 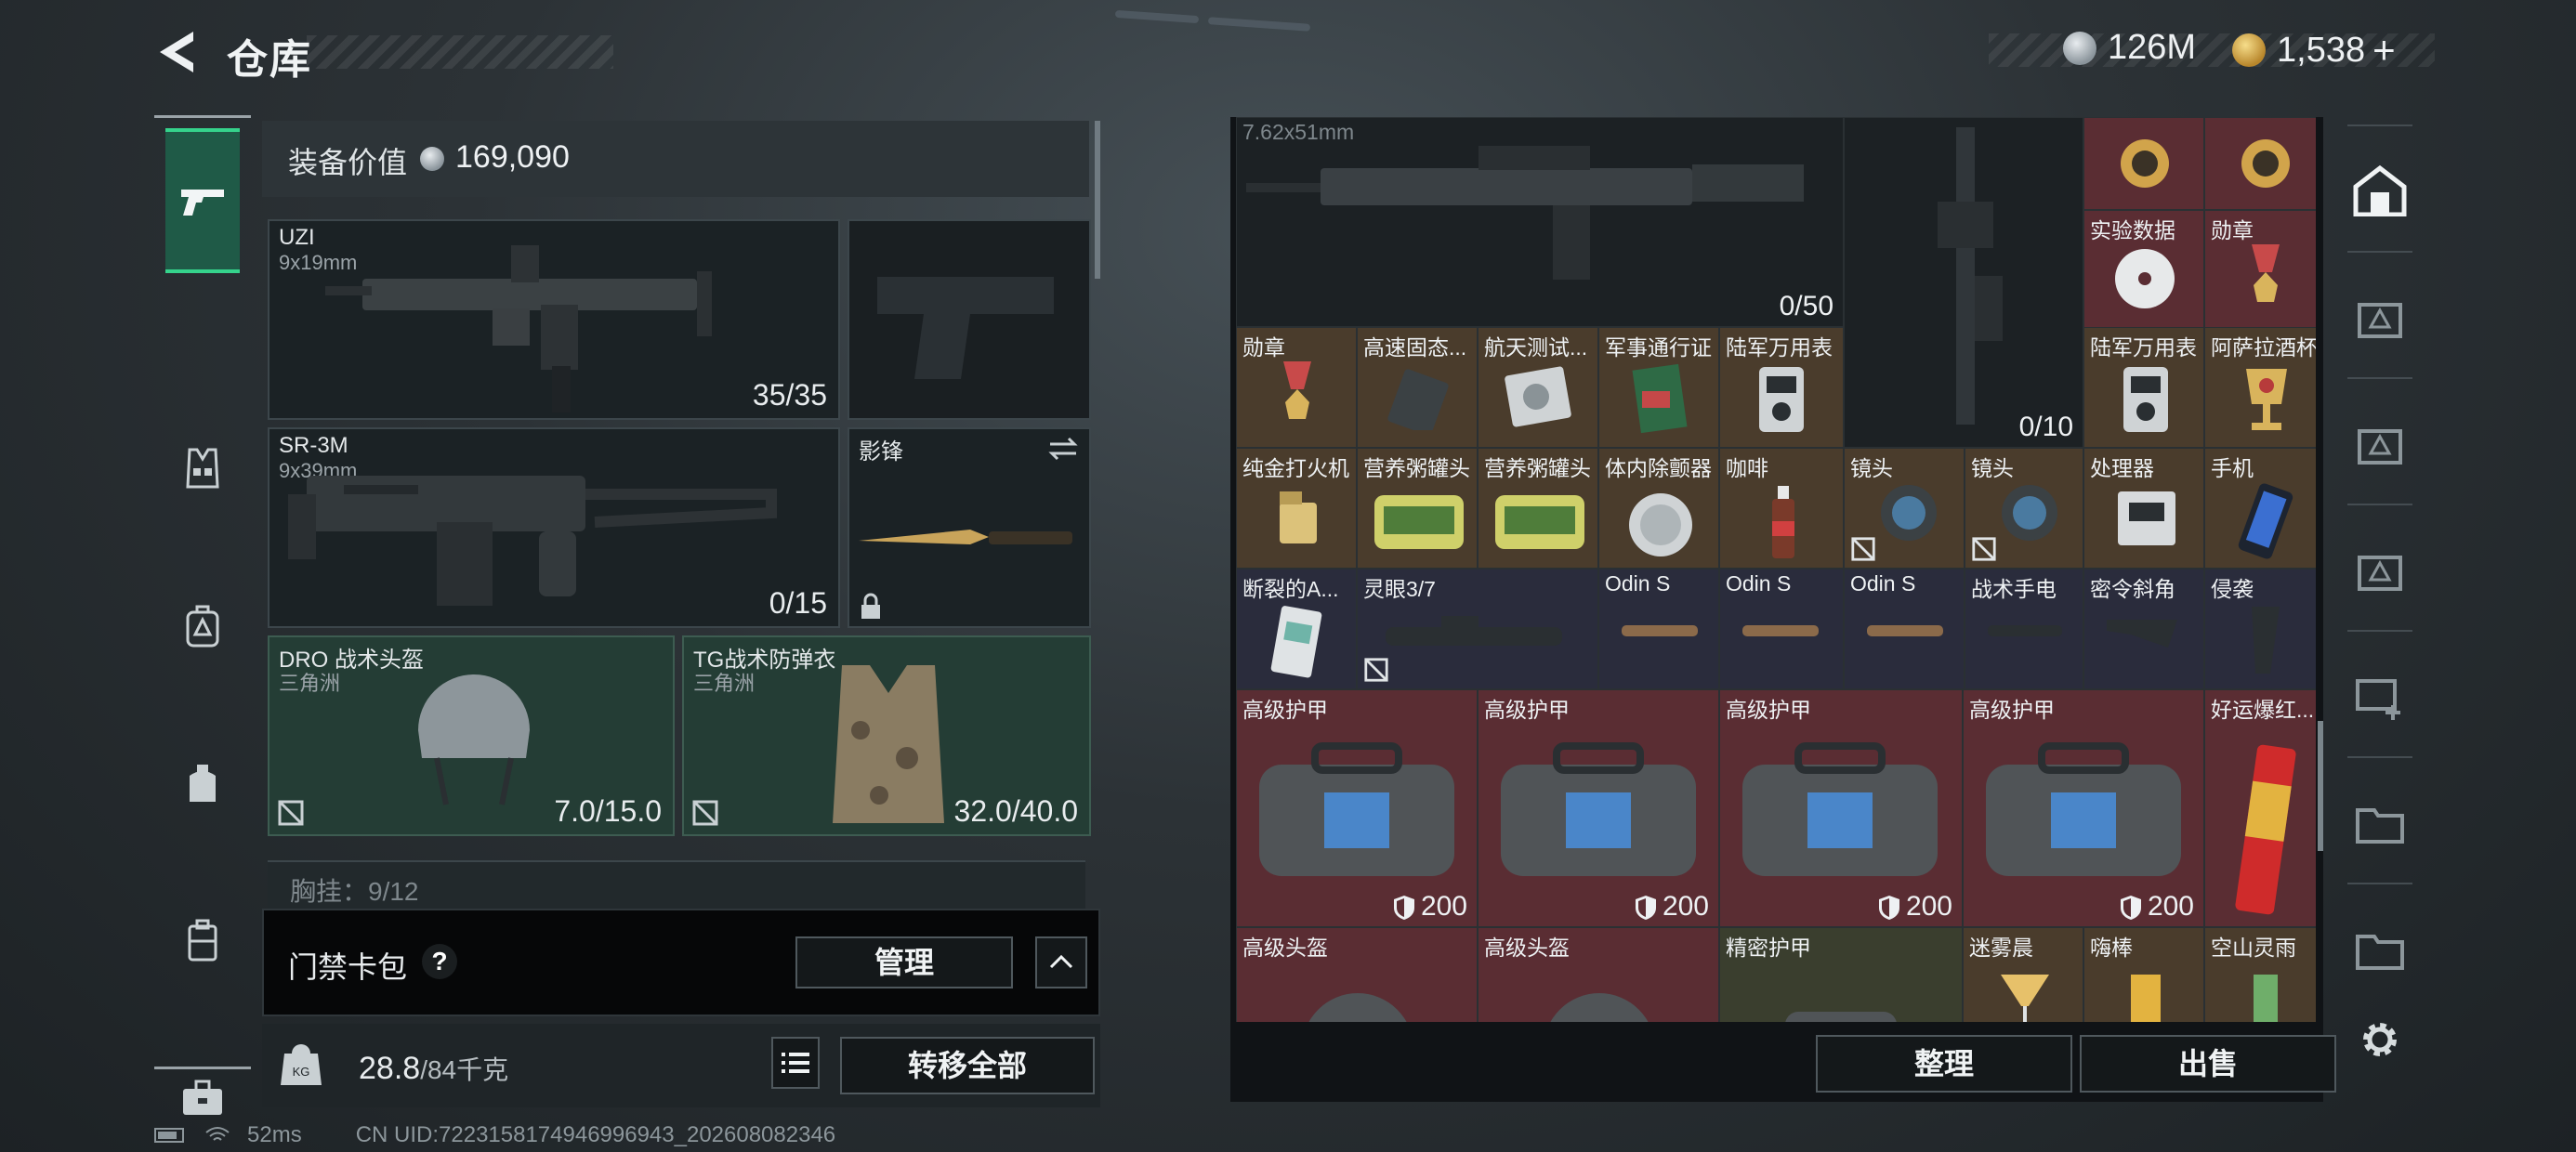 I want to click on stash-item-cocktail-2: 嗨棒, so click(x=2143, y=974).